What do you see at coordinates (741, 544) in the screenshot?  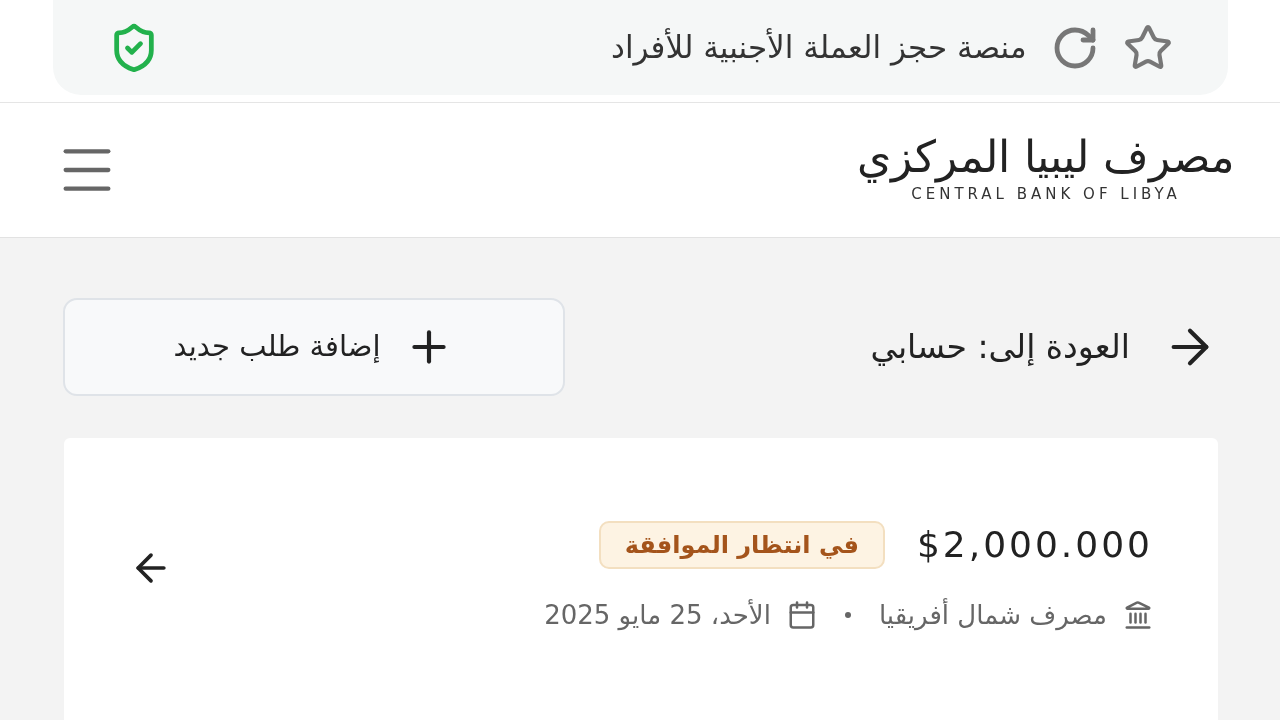 I see `status-badge: في انتظار الموافقة` at bounding box center [741, 544].